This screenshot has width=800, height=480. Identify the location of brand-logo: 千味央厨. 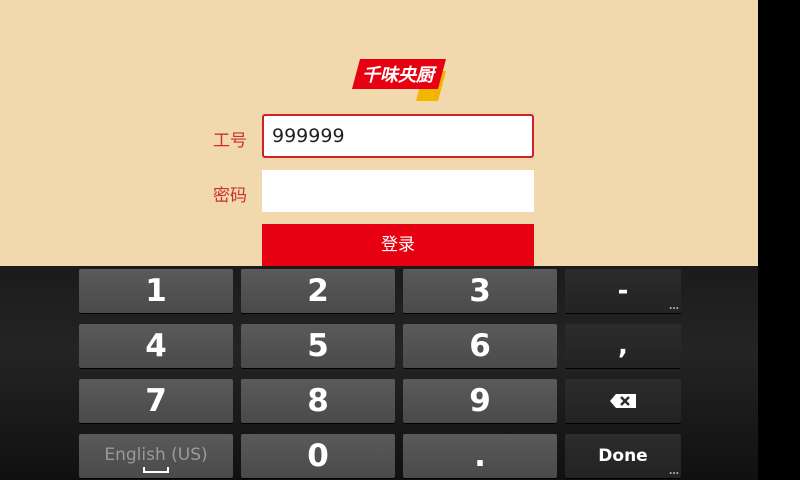
(399, 80).